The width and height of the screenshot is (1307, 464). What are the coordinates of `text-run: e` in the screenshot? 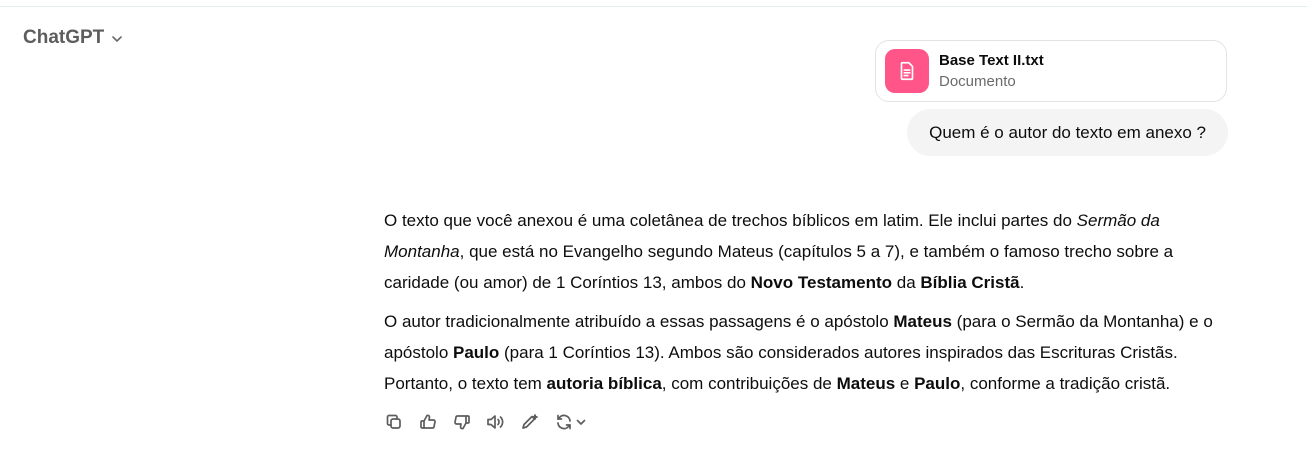 It's located at (905, 383).